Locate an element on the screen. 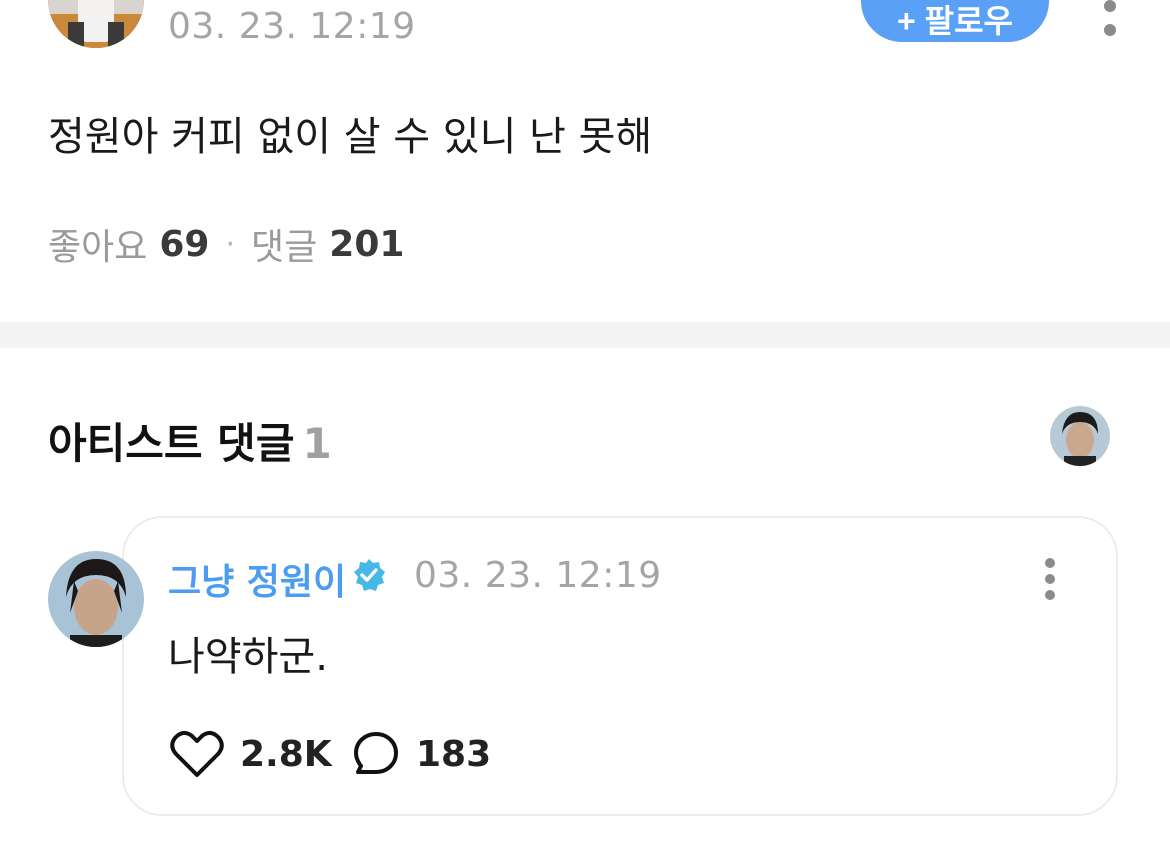 The image size is (1170, 853). like-count: 2.8K is located at coordinates (286, 754).